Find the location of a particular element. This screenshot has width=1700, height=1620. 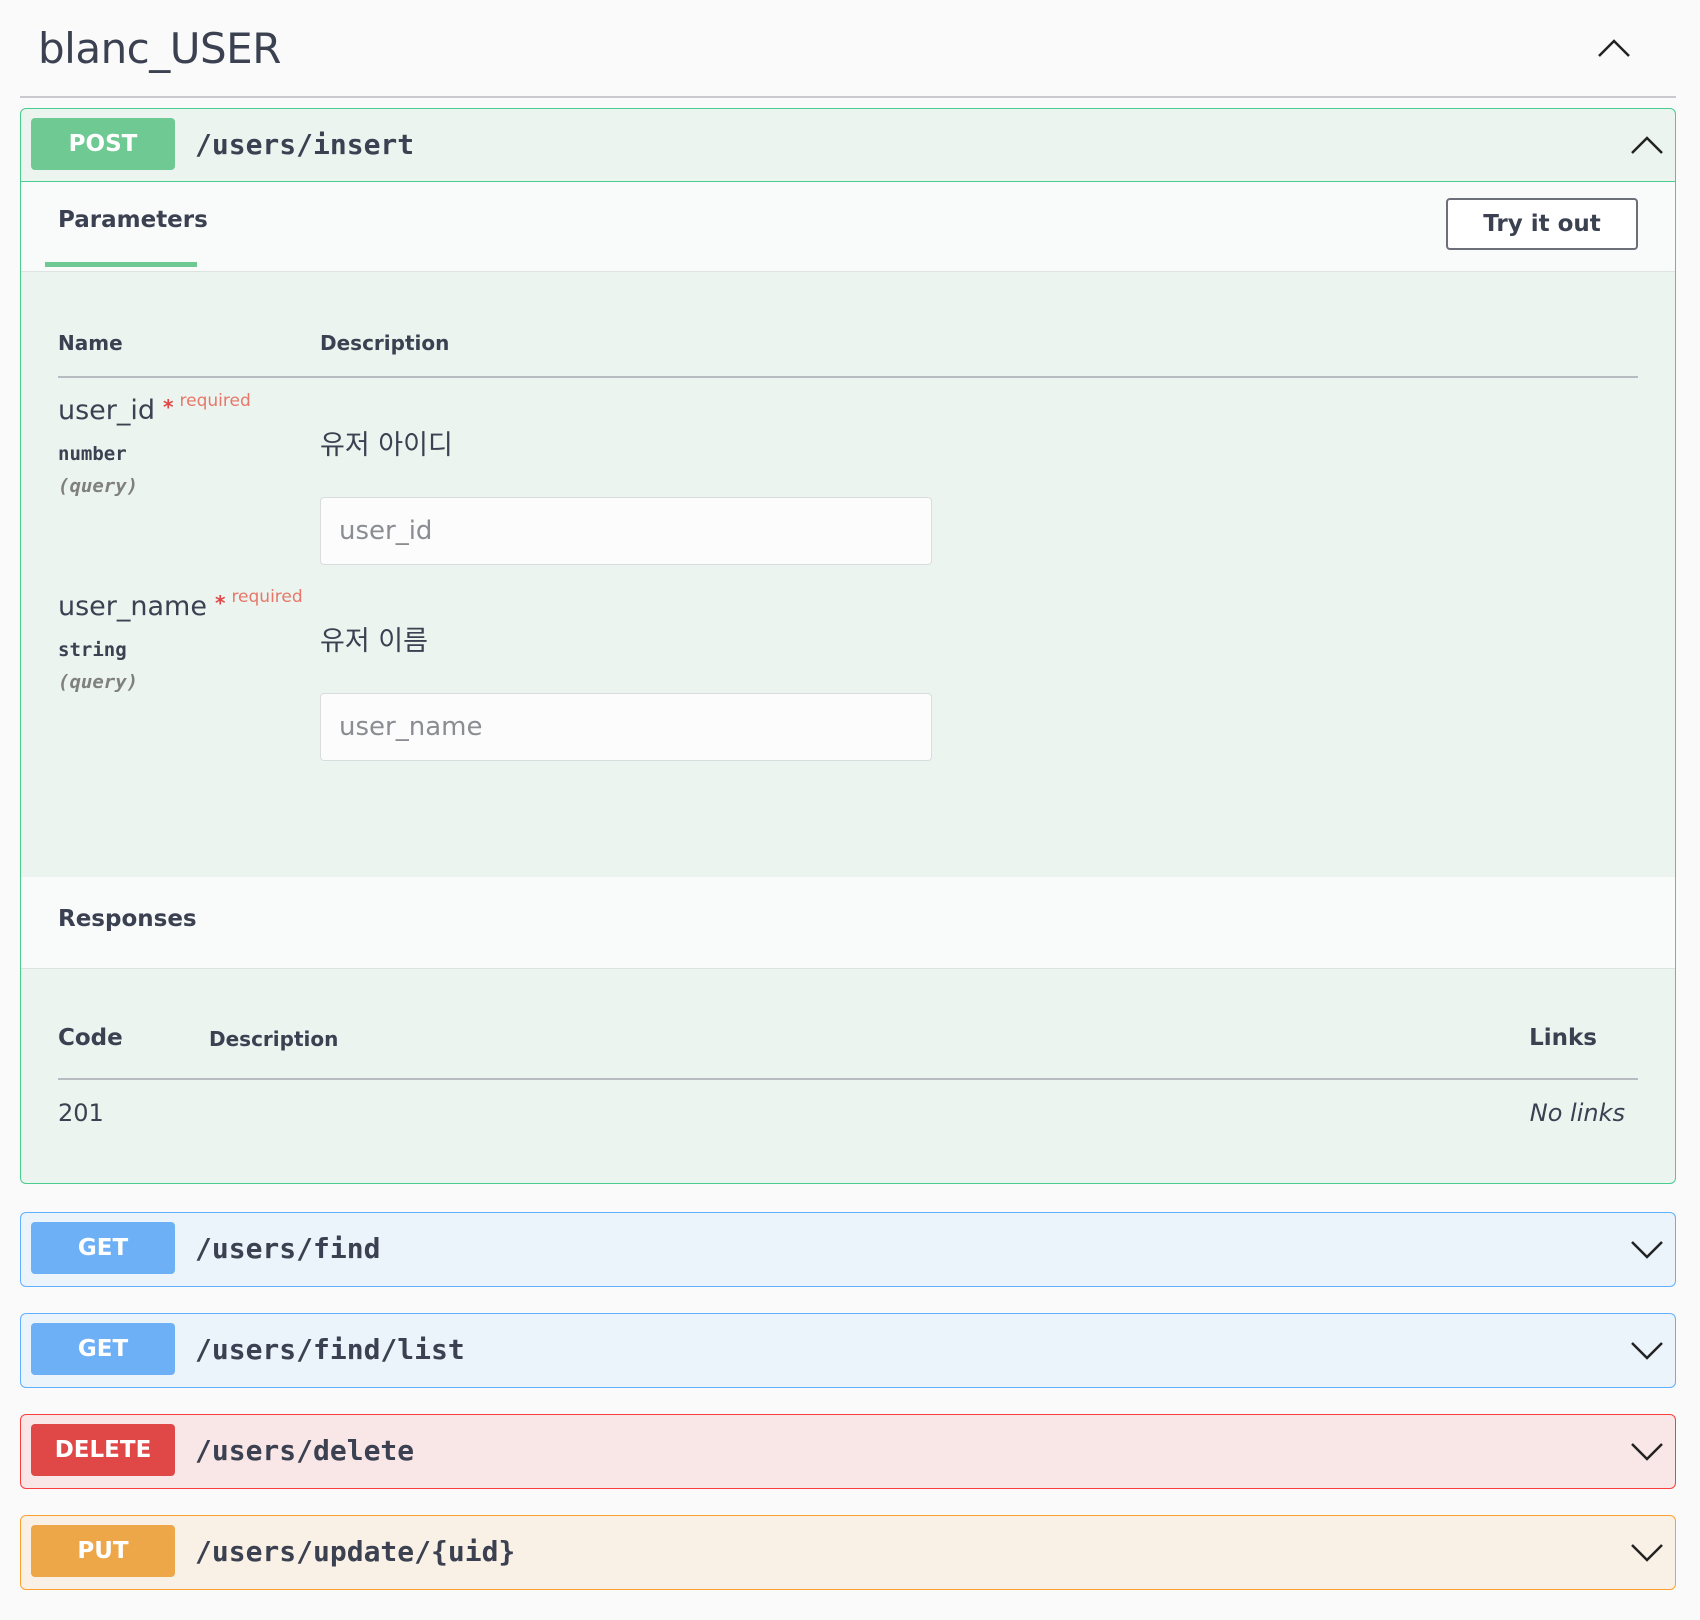

param-name-text: user_name is located at coordinates (132, 606).